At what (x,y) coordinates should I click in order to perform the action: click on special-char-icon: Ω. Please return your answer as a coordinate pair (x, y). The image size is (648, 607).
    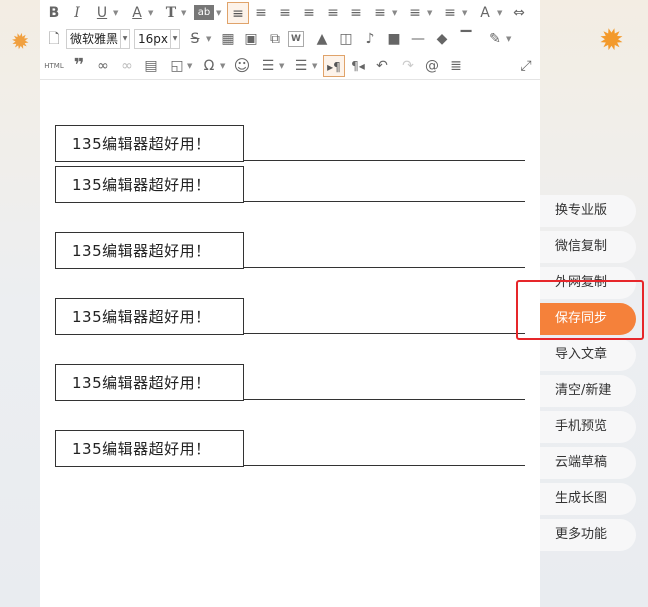
    Looking at the image, I should click on (209, 66).